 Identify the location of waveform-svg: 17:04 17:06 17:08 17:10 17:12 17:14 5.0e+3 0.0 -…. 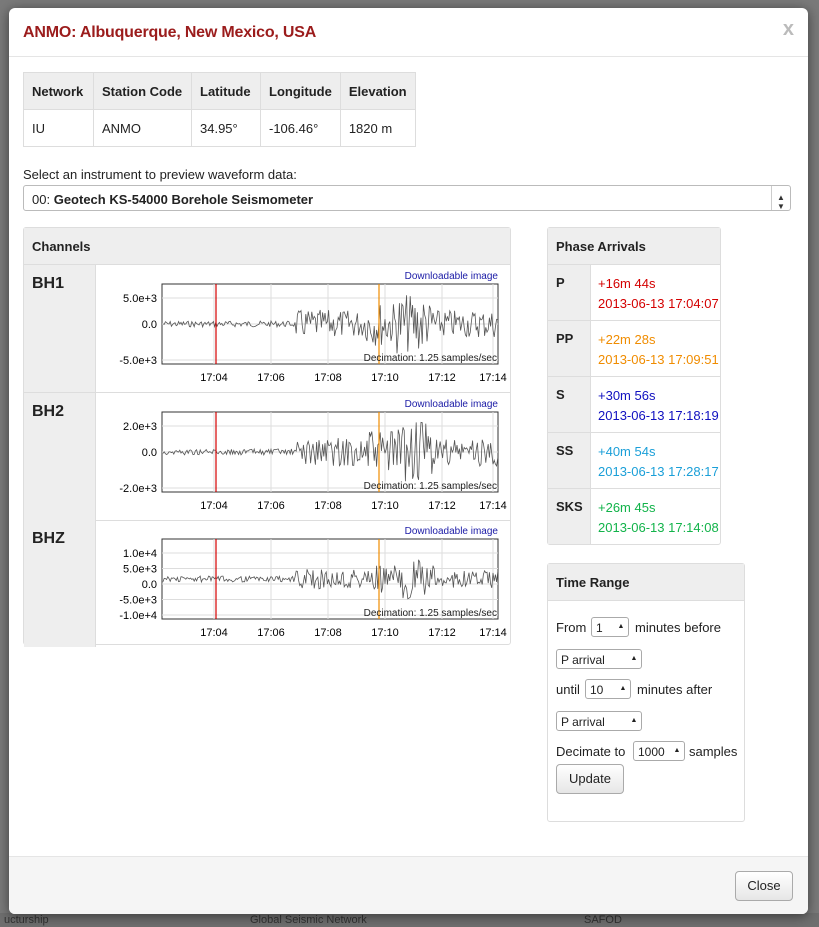
(313, 333).